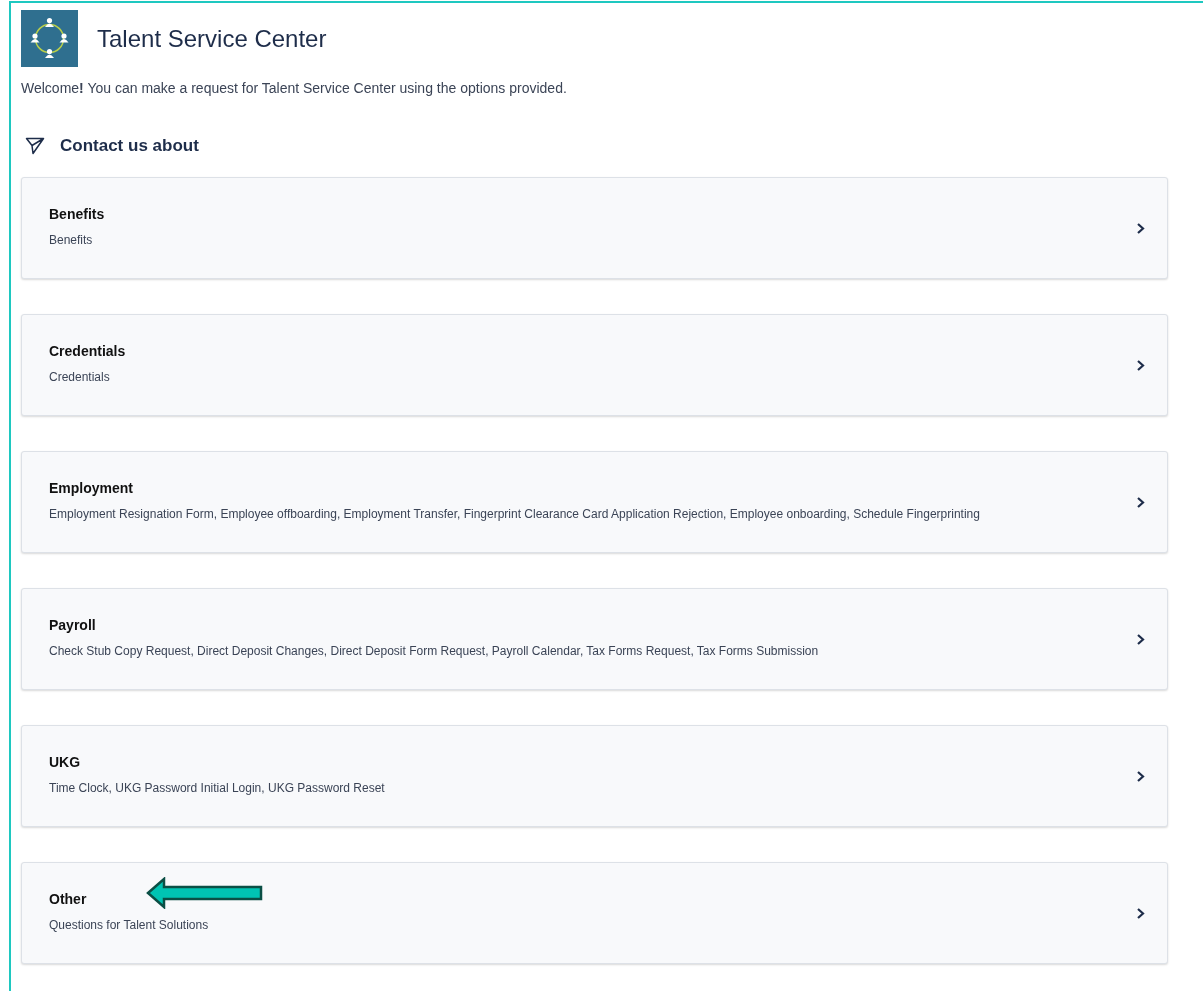 This screenshot has height=995, width=1203. Describe the element at coordinates (434, 651) in the screenshot. I see `topic-description: Check Stub Copy Request, Direct Deposit Changes, Direct Deposit Form Request, Payroll Calendar, Tax Forms Request, Tax Forms Submission` at that location.